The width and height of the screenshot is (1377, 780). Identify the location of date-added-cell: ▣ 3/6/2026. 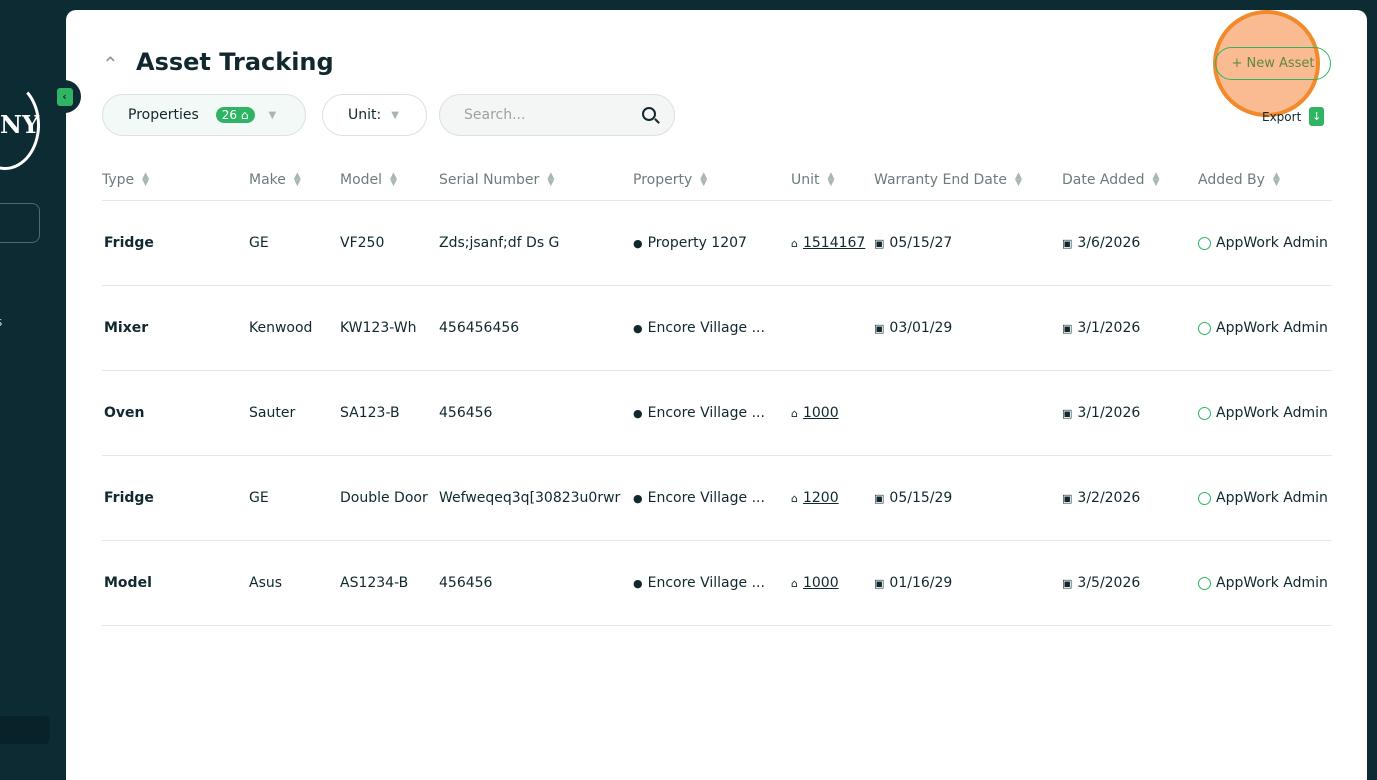
(1130, 243).